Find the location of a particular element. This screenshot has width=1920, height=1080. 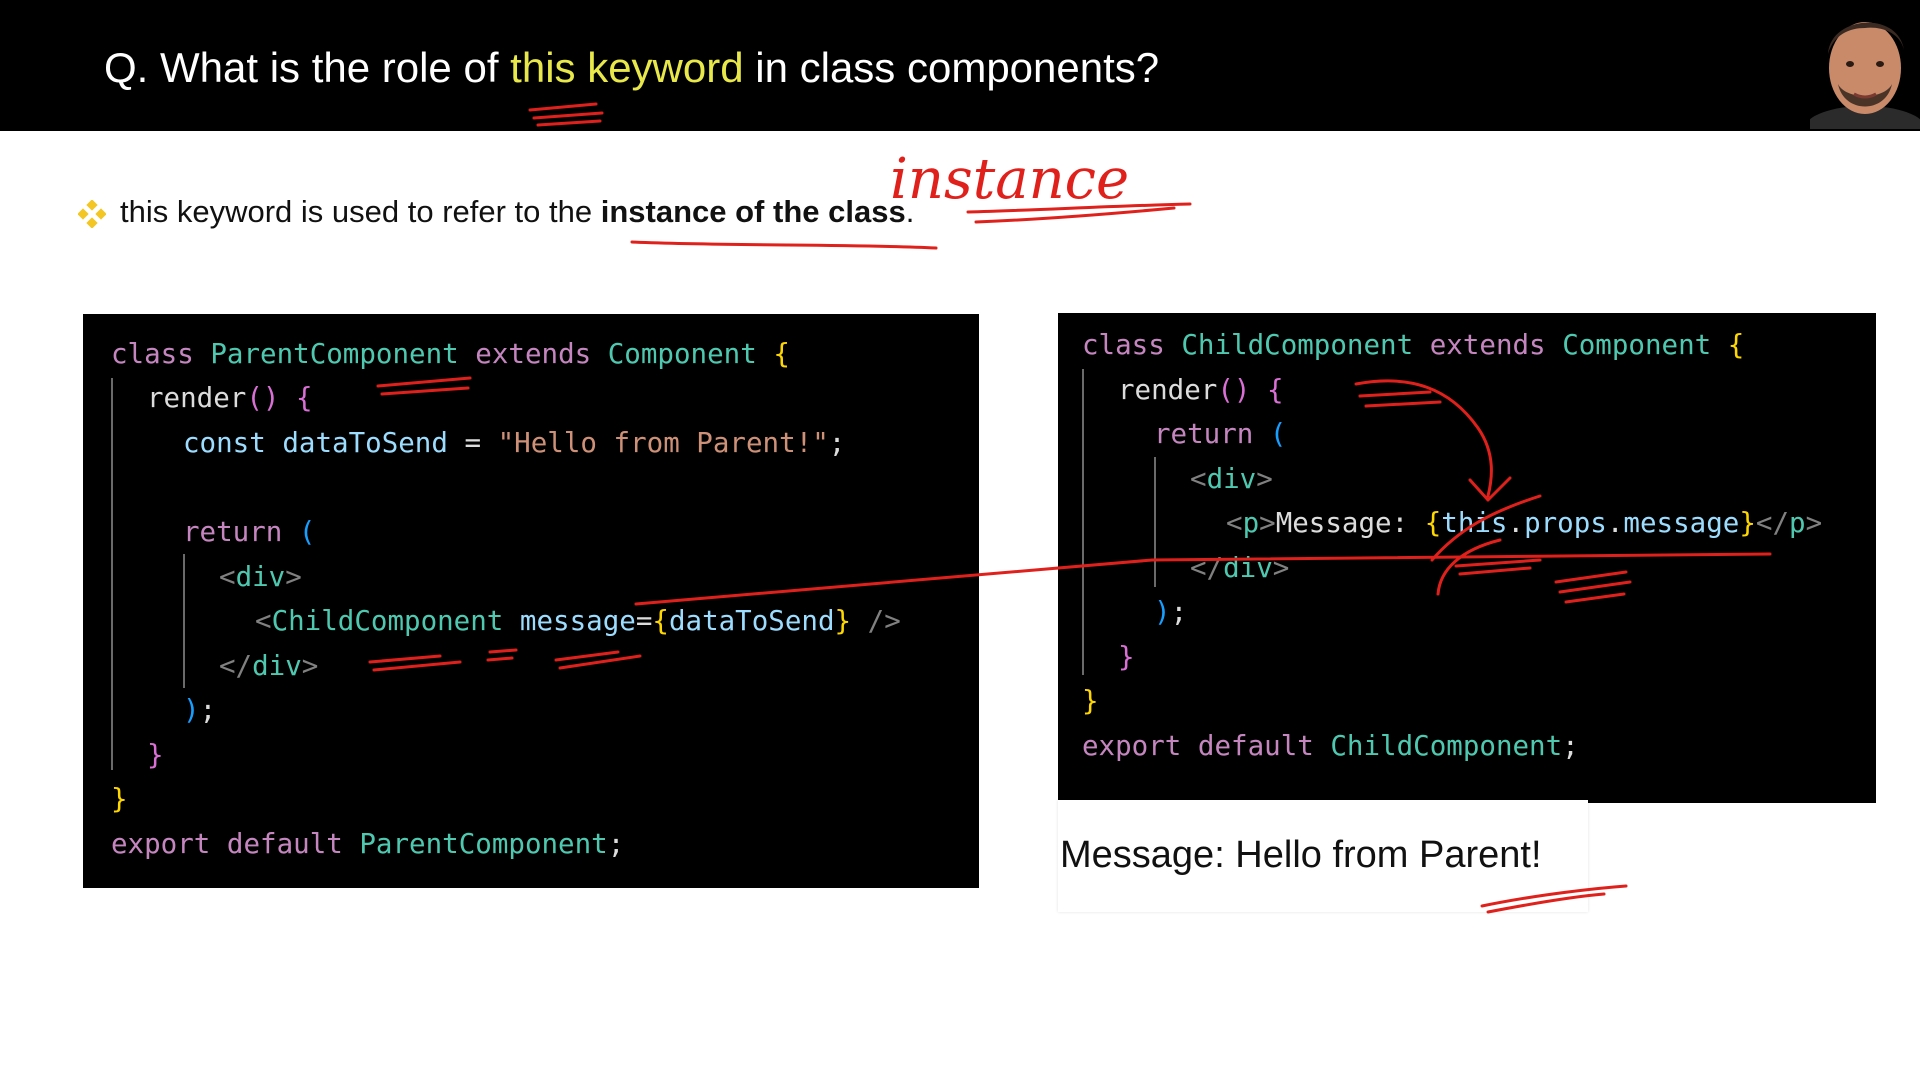

note-underline is located at coordinates (1079, 213).